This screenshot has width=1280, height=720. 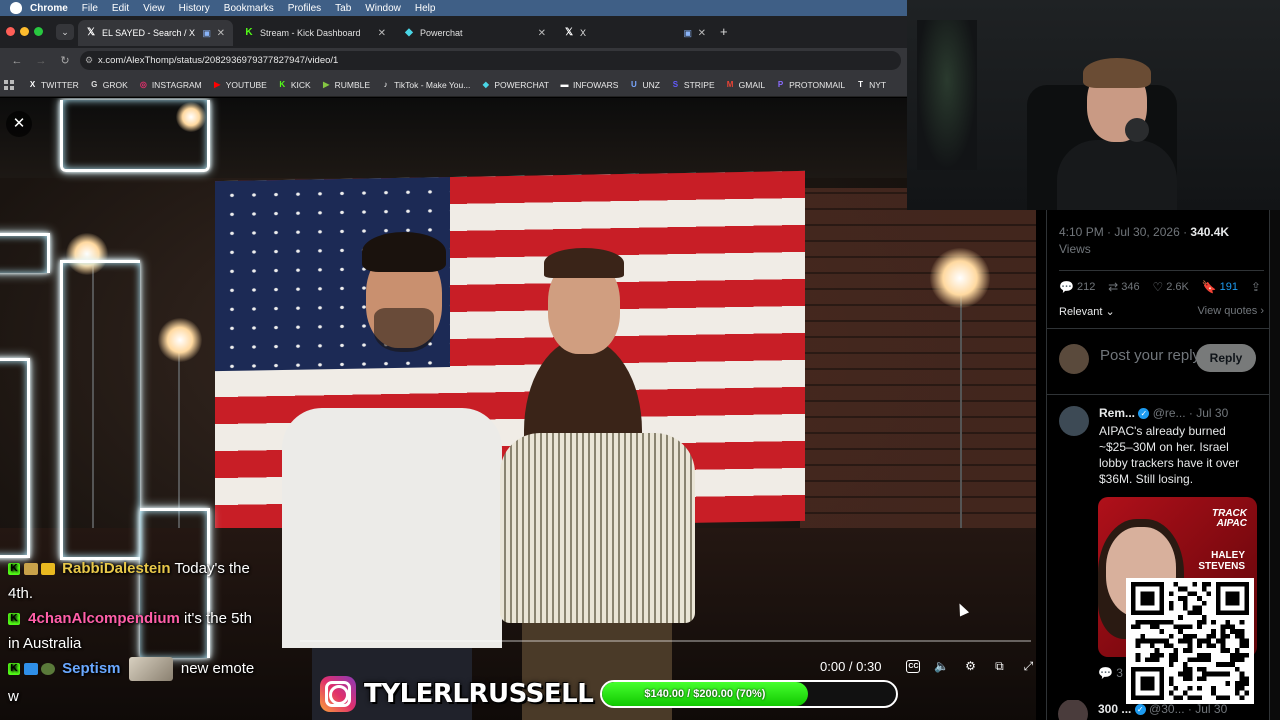 I want to click on repost-icon: ⇄, so click(x=1113, y=287).